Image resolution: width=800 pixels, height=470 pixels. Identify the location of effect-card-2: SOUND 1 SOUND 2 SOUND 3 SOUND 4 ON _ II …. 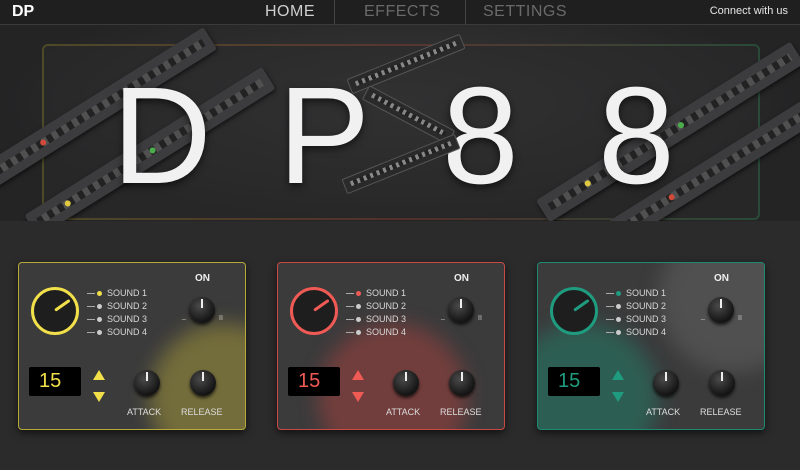
(391, 346).